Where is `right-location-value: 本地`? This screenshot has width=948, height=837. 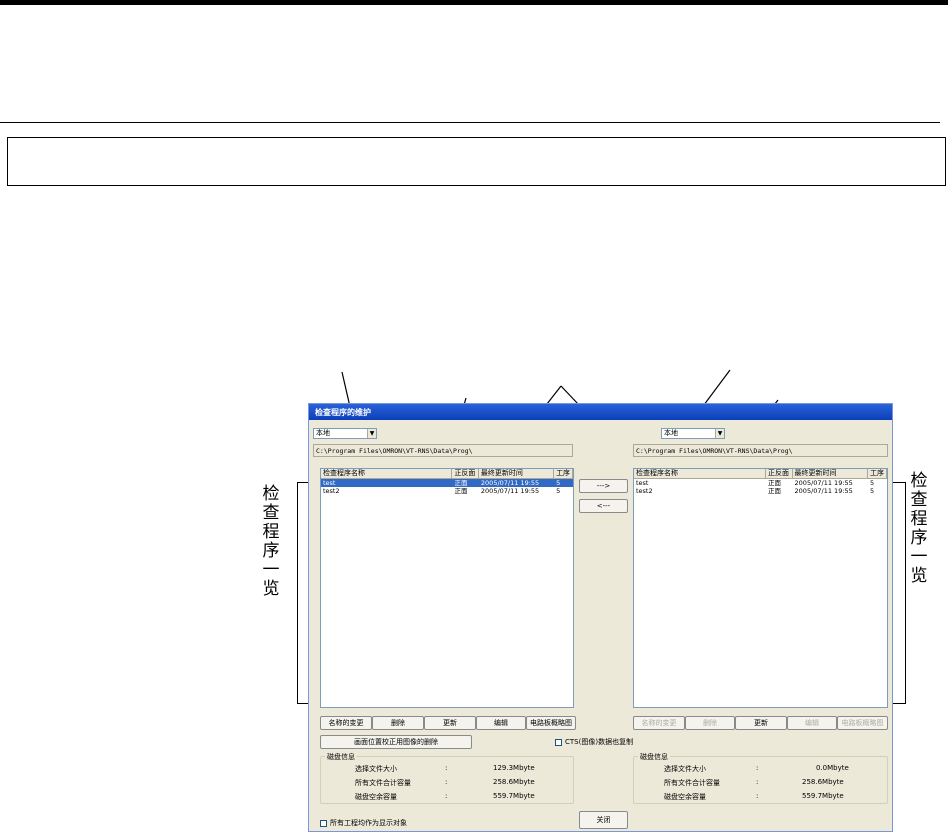 right-location-value: 本地 is located at coordinates (671, 433).